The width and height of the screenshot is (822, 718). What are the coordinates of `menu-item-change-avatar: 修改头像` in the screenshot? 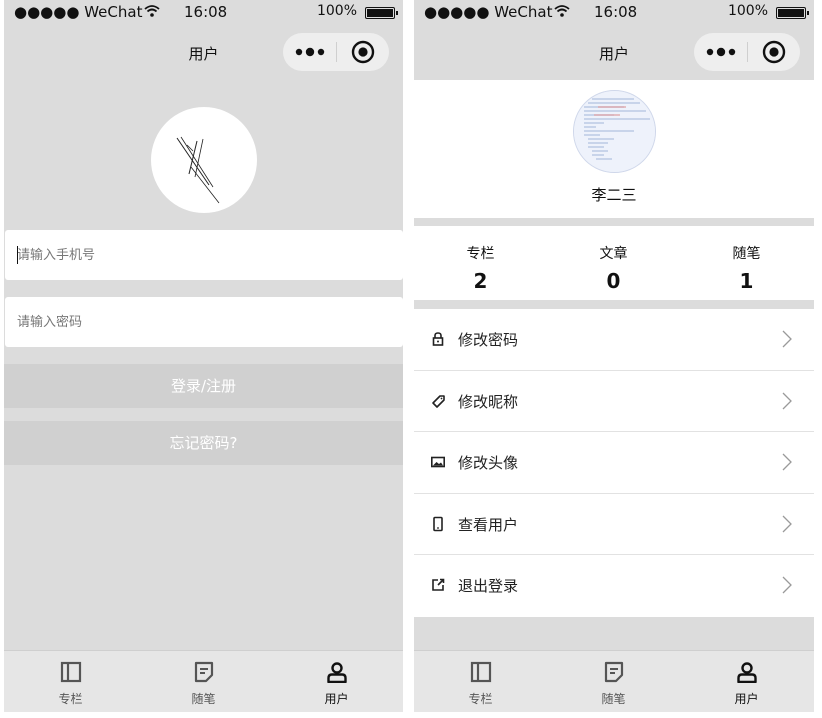 It's located at (614, 463).